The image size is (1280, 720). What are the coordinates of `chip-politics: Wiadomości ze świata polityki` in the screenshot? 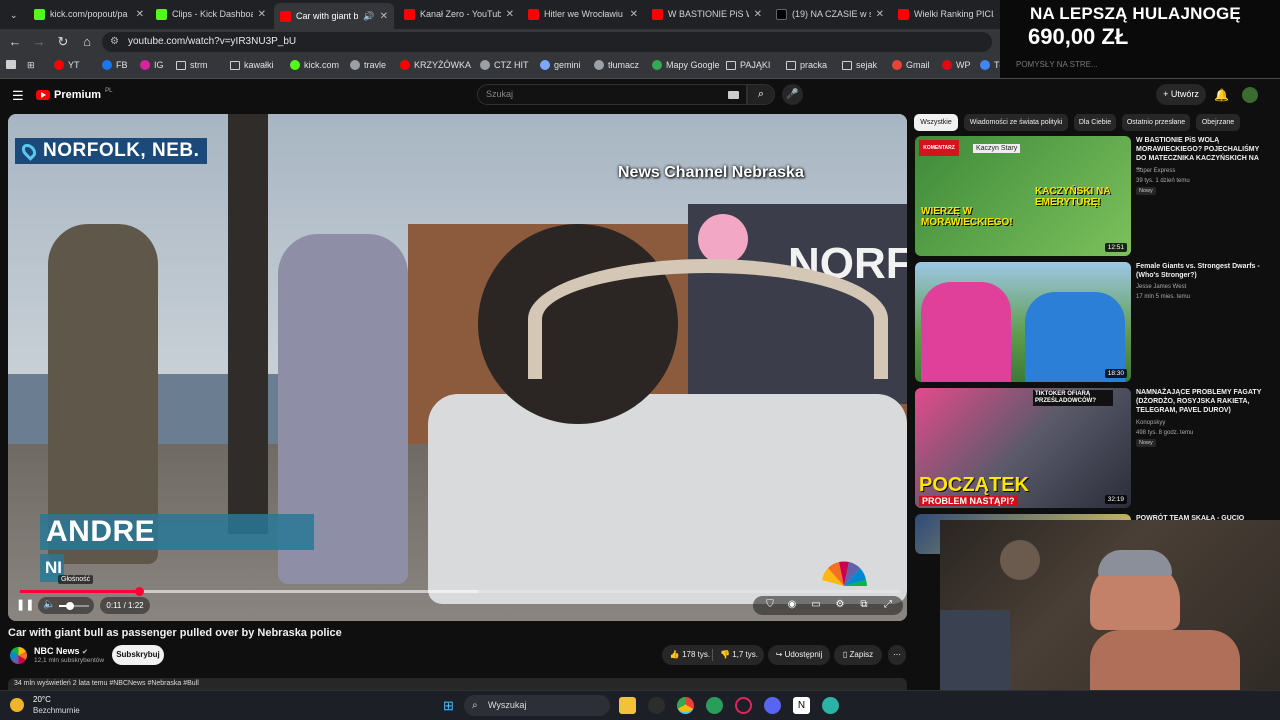 It's located at (1016, 122).